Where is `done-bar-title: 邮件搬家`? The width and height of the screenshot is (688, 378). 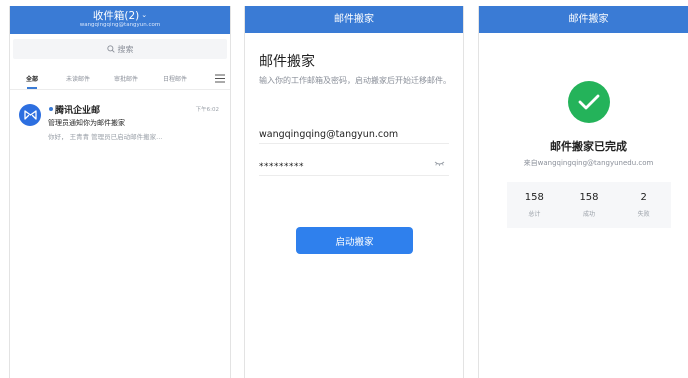 done-bar-title: 邮件搬家 is located at coordinates (588, 19).